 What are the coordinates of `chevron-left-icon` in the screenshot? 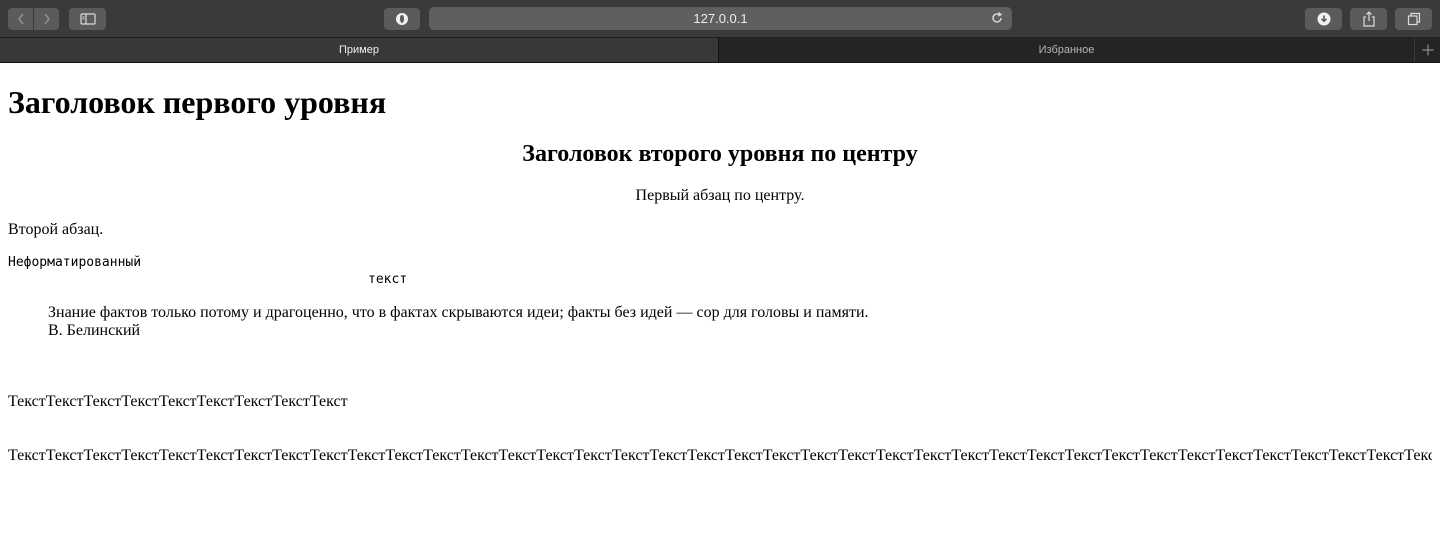 It's located at (20, 19).